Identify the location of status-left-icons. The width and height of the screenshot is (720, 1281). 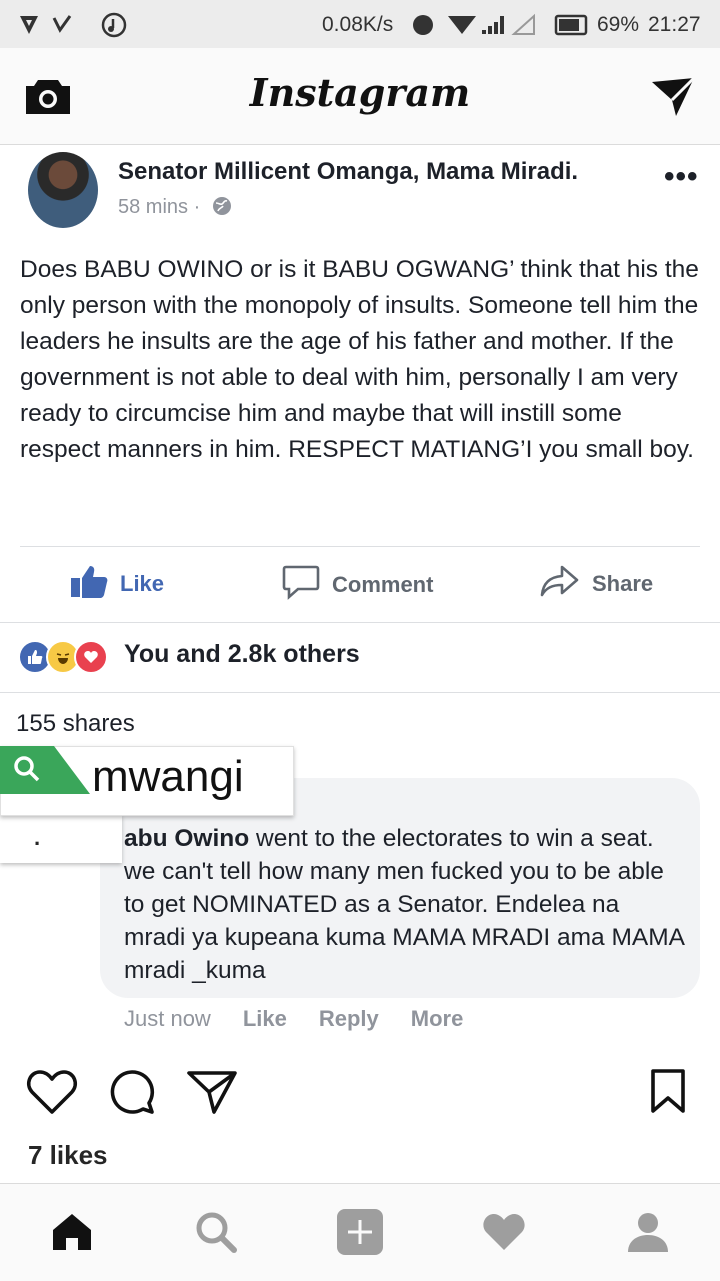
(73, 28).